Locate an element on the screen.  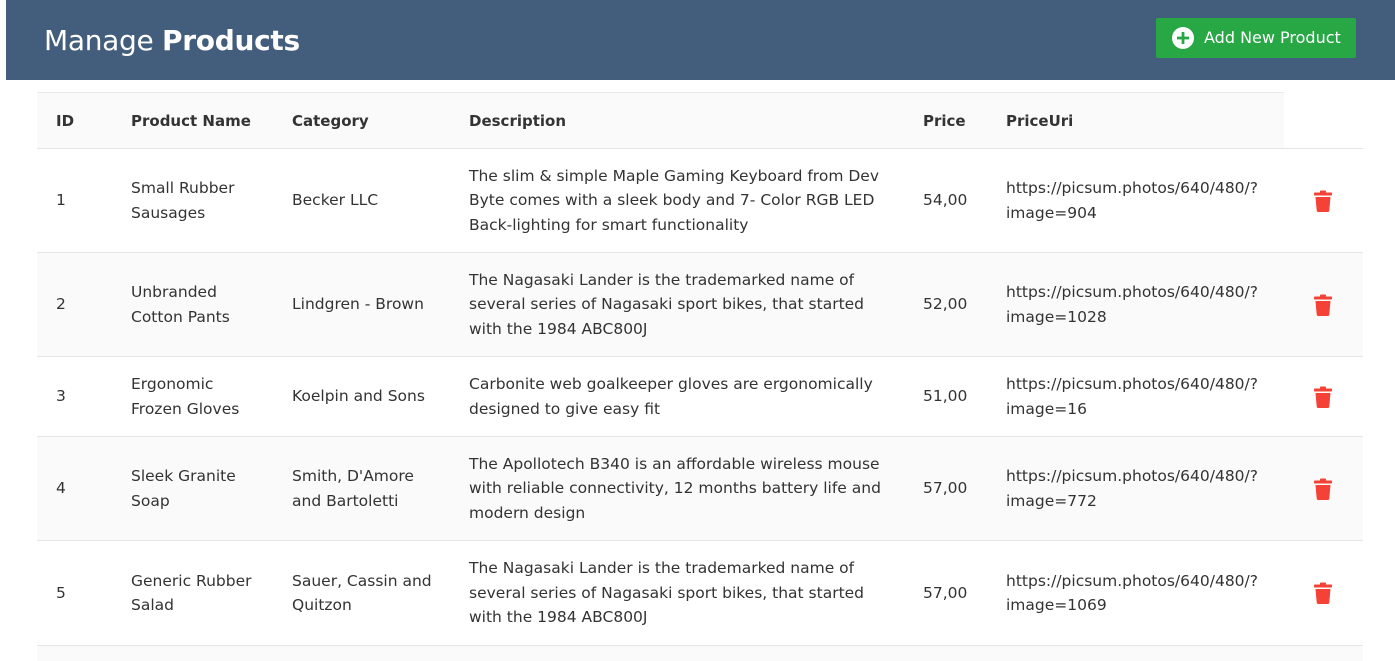
column-header-description: Description is located at coordinates (518, 121).